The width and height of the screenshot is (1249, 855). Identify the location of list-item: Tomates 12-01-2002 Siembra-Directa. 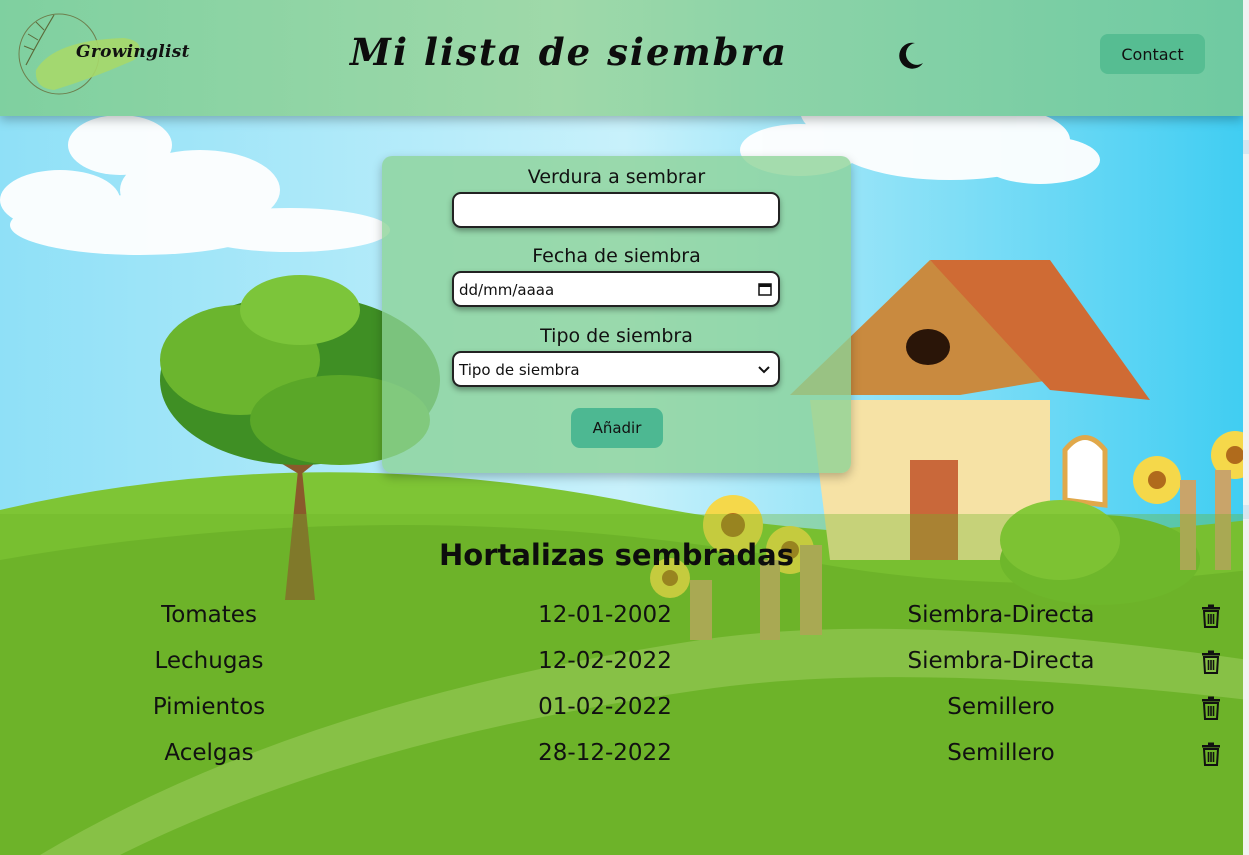
(621, 622).